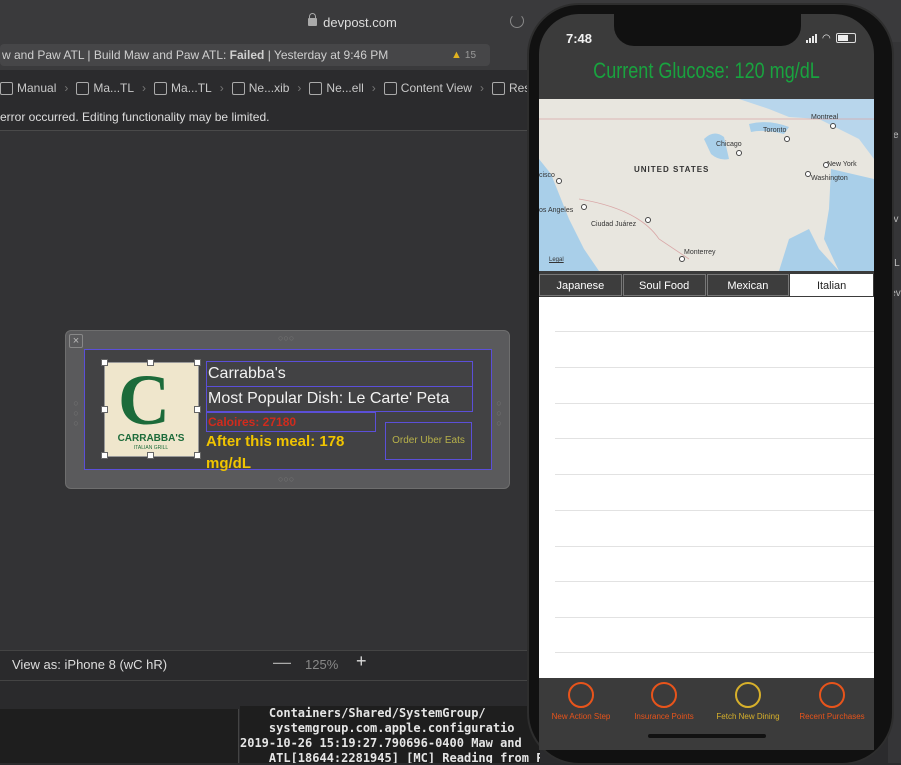  I want to click on city-label: Ciudad Juárez, so click(614, 224).